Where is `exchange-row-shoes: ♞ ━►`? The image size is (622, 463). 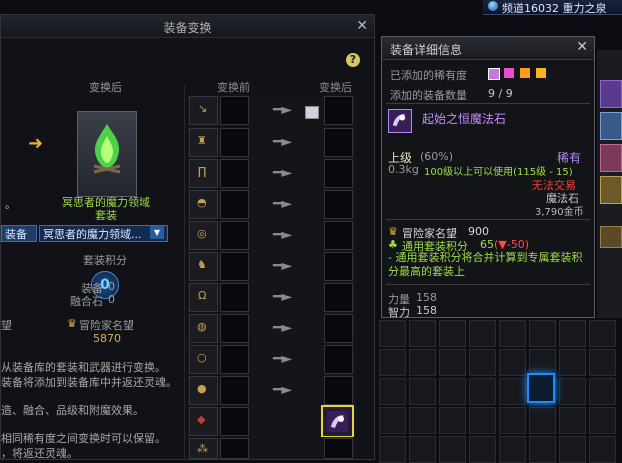 exchange-row-shoes: ♞ ━► is located at coordinates (272, 266).